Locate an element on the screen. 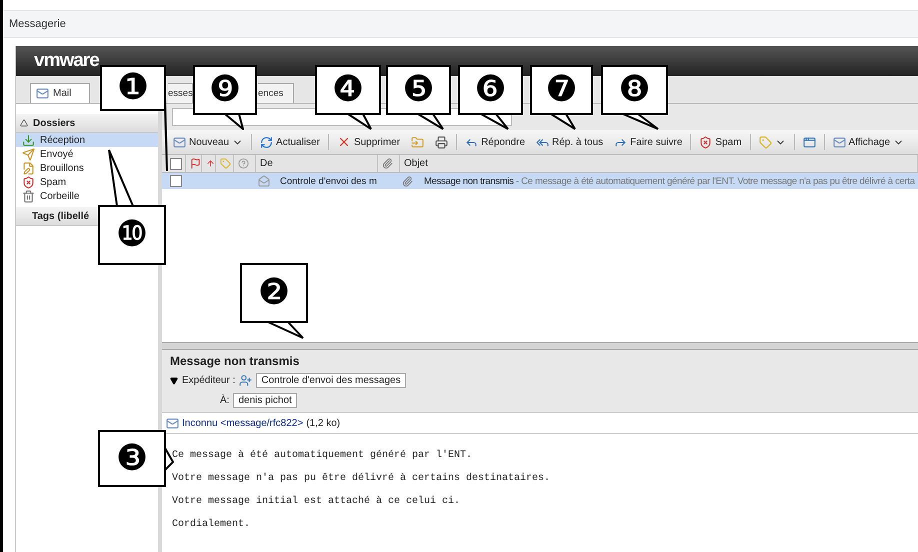 Image resolution: width=918 pixels, height=552 pixels. attachment-size: (1,2 ko) is located at coordinates (323, 423).